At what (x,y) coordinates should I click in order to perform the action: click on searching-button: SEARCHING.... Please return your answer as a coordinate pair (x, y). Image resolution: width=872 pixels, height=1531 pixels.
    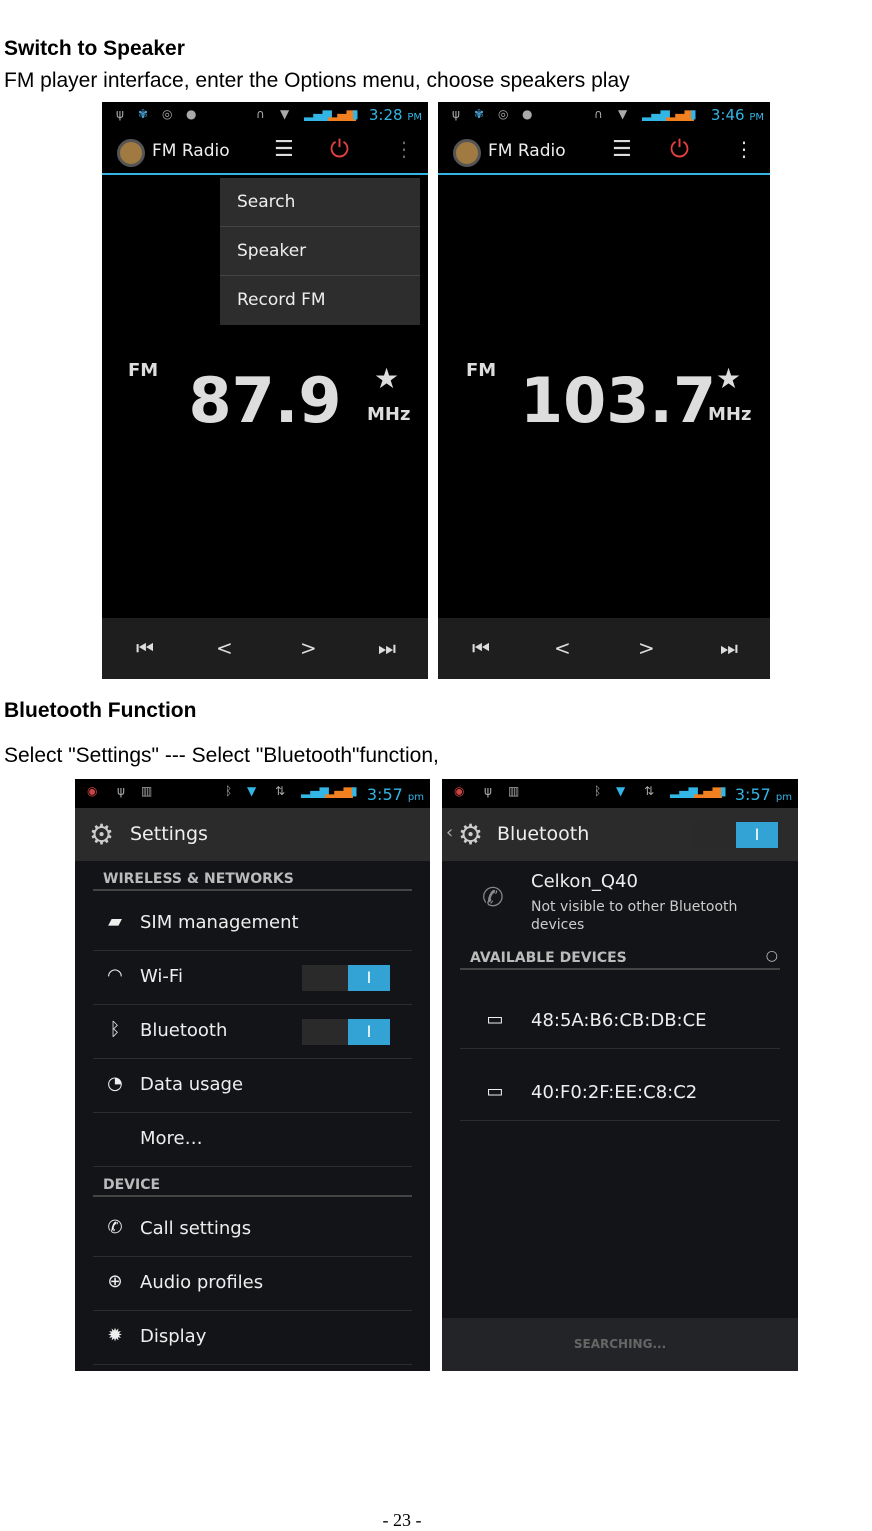
    Looking at the image, I should click on (620, 1344).